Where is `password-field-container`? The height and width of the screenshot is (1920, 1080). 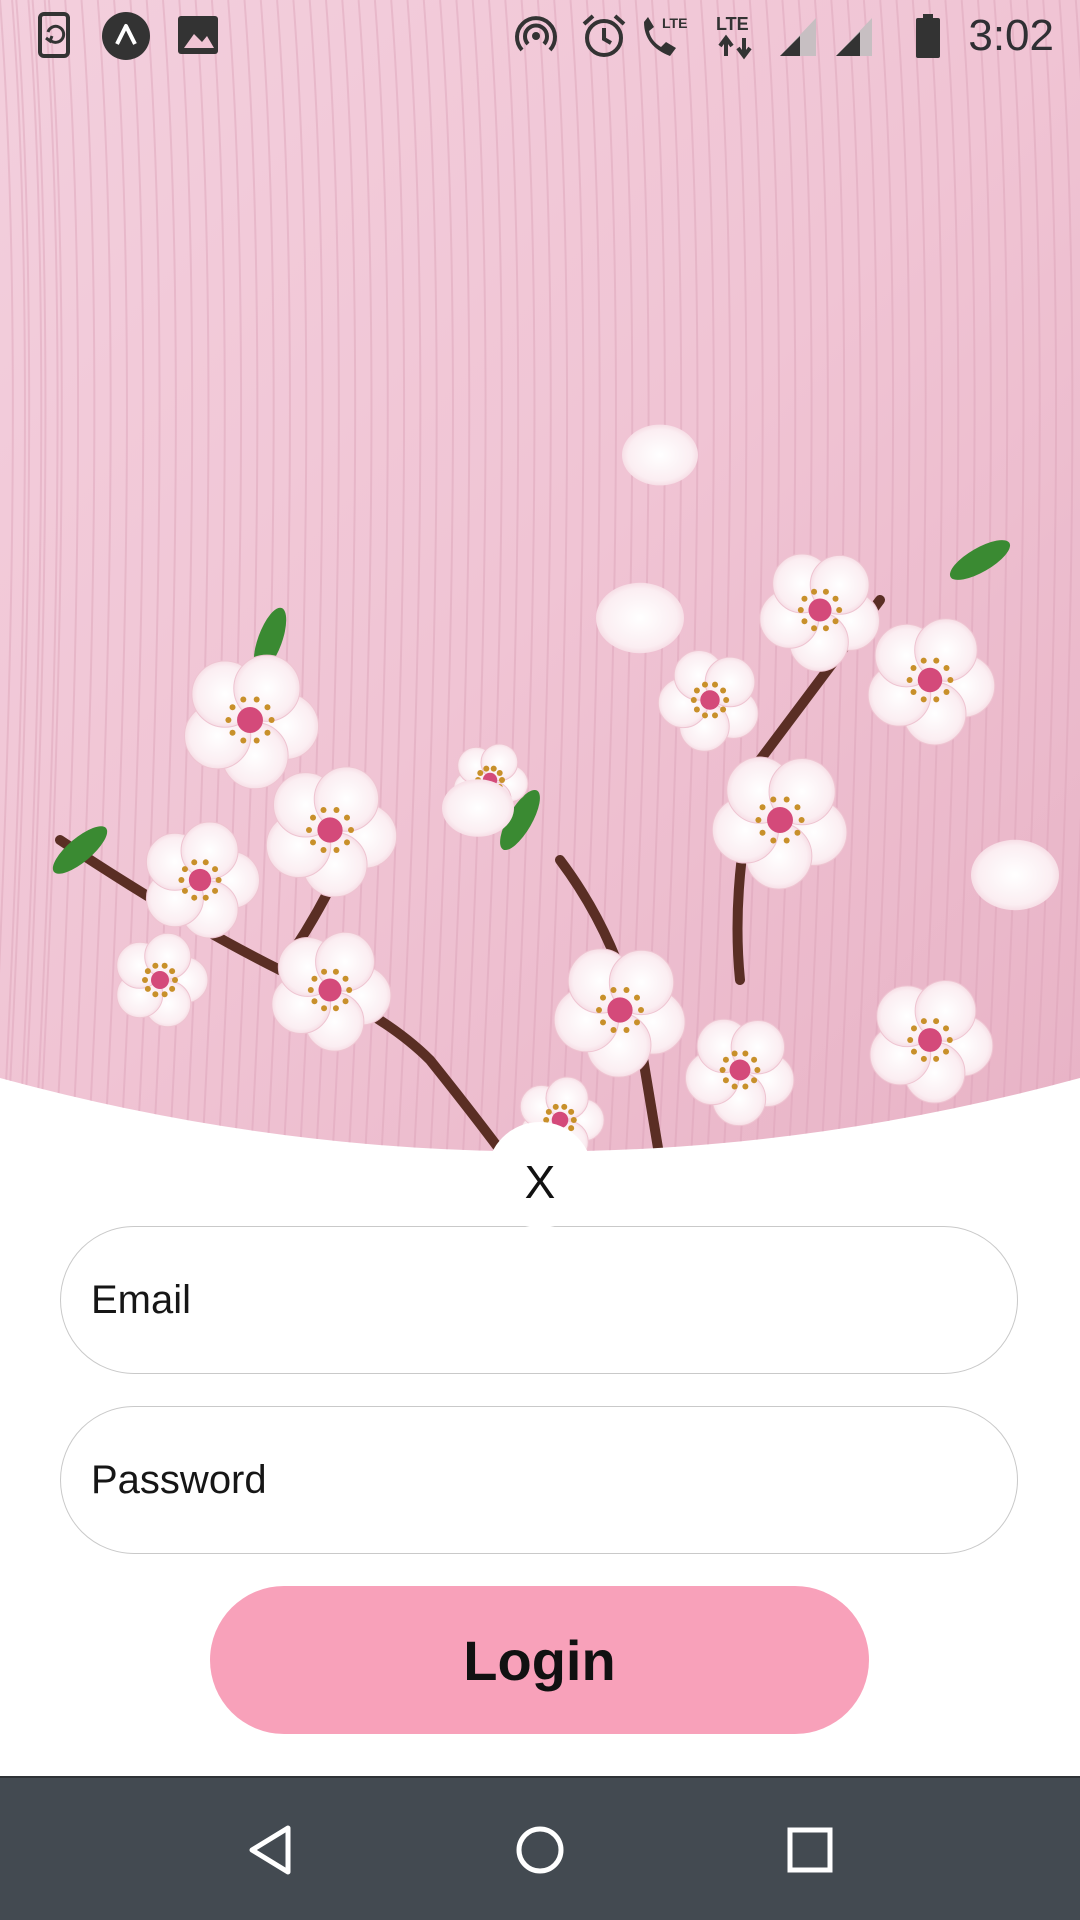
password-field-container is located at coordinates (539, 1480).